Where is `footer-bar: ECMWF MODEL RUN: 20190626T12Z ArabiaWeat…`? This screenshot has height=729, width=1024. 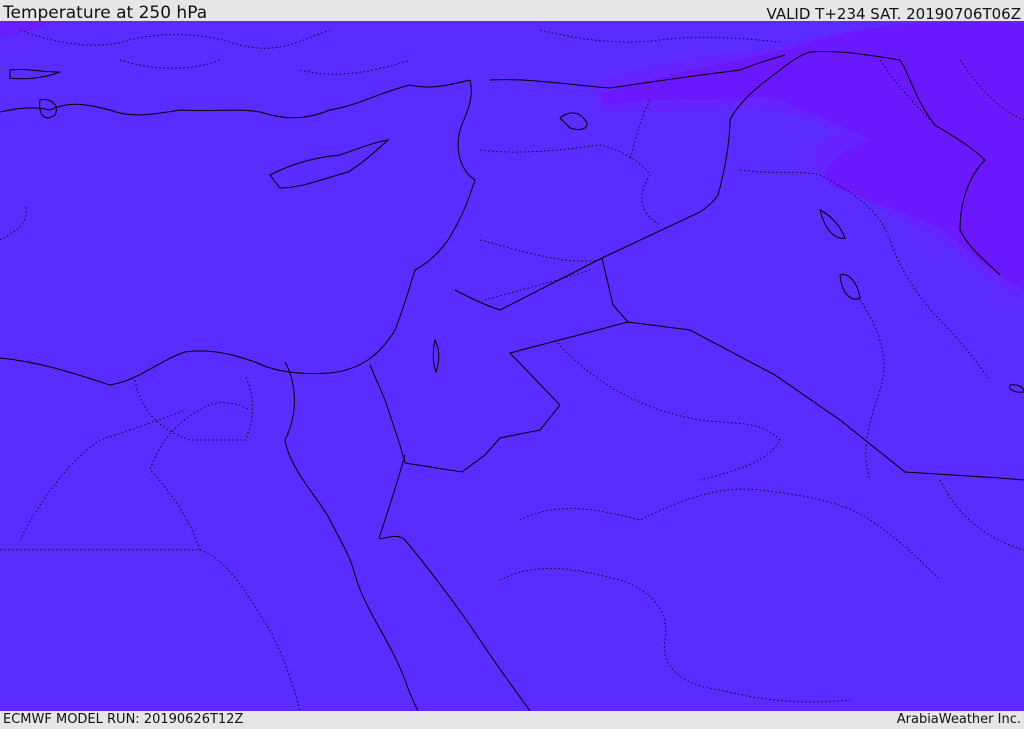 footer-bar: ECMWF MODEL RUN: 20190626T12Z ArabiaWeat… is located at coordinates (512, 720).